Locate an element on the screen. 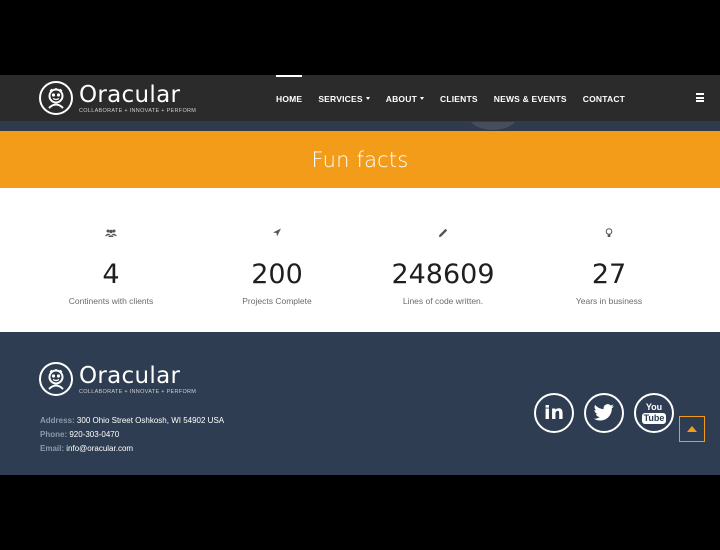 Image resolution: width=720 pixels, height=550 pixels. youtube-text-top: You is located at coordinates (654, 406).